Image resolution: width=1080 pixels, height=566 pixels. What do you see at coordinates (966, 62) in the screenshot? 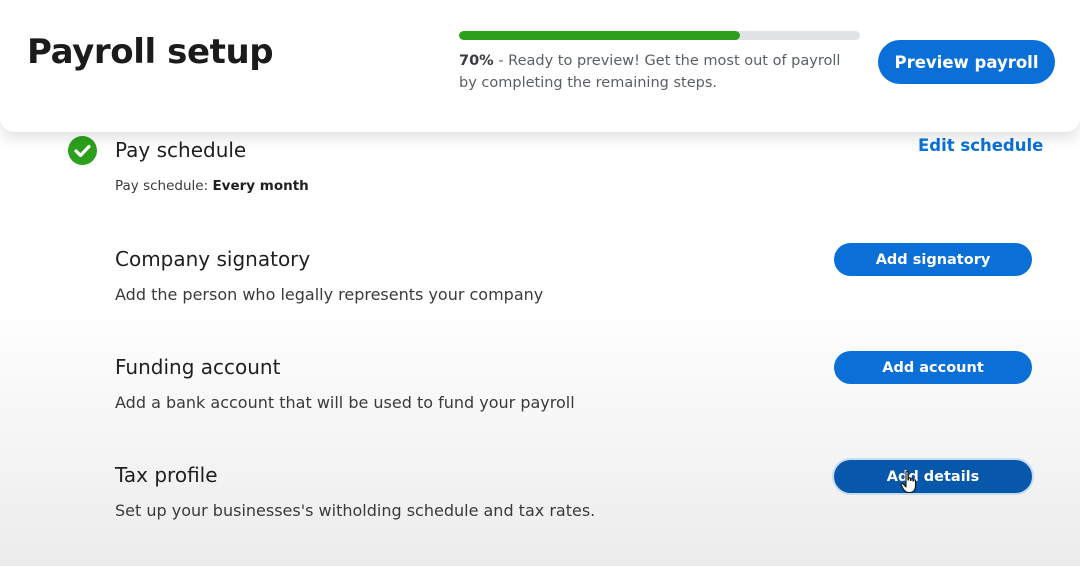
I see `preview-payroll-button: Preview payroll` at bounding box center [966, 62].